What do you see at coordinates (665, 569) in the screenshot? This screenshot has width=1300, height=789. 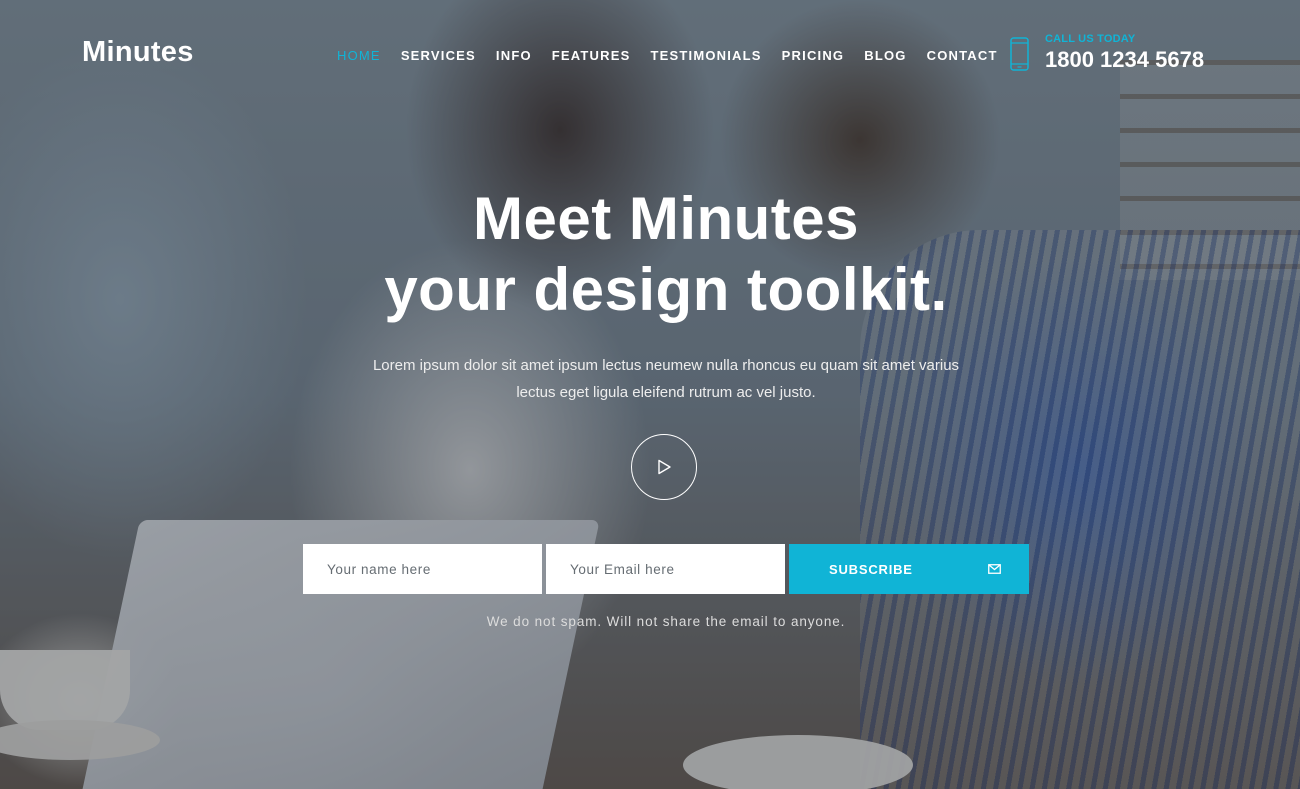 I see `email-input` at bounding box center [665, 569].